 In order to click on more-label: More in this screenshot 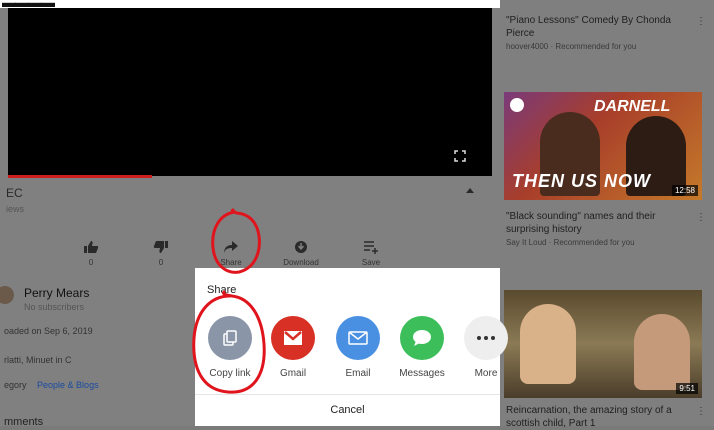, I will do `click(486, 373)`.